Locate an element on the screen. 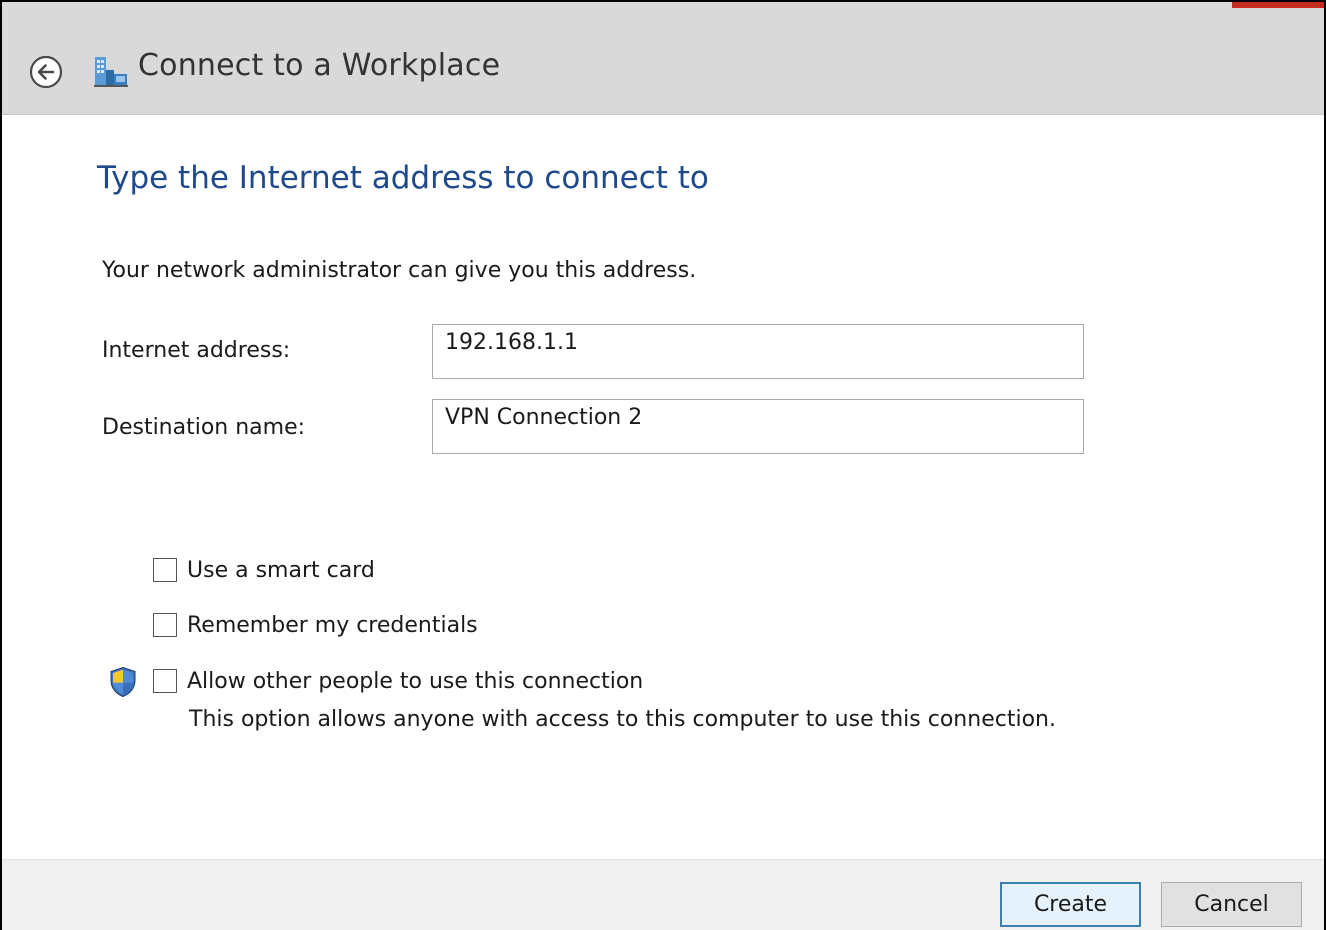  destination-name-label: Destination name: is located at coordinates (204, 427).